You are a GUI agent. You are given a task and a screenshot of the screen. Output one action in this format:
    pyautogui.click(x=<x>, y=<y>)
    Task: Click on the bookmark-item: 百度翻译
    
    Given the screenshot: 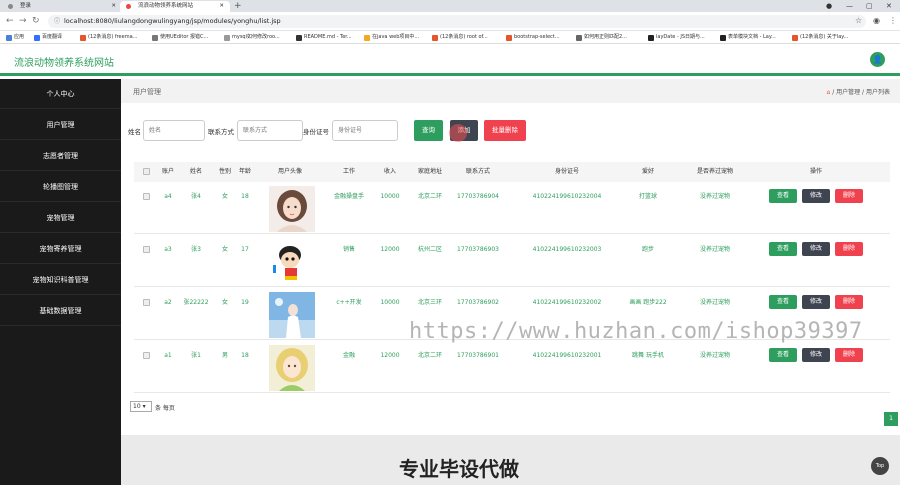 What is the action you would take?
    pyautogui.click(x=48, y=37)
    